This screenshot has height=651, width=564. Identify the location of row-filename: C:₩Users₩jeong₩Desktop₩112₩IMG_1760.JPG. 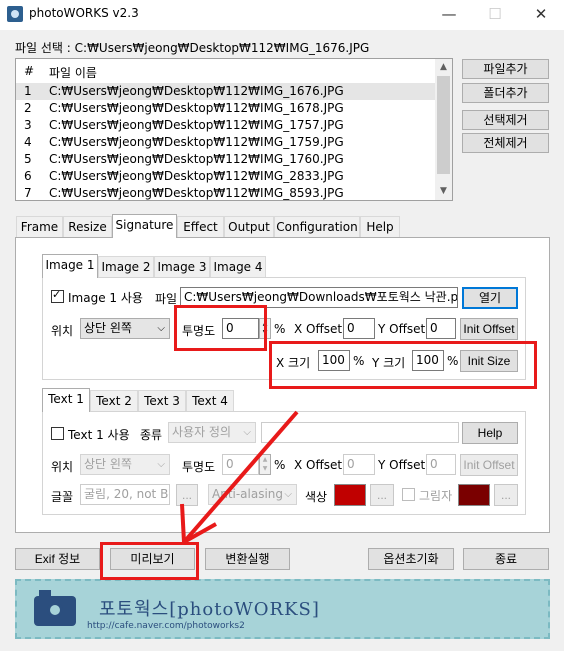
(196, 159).